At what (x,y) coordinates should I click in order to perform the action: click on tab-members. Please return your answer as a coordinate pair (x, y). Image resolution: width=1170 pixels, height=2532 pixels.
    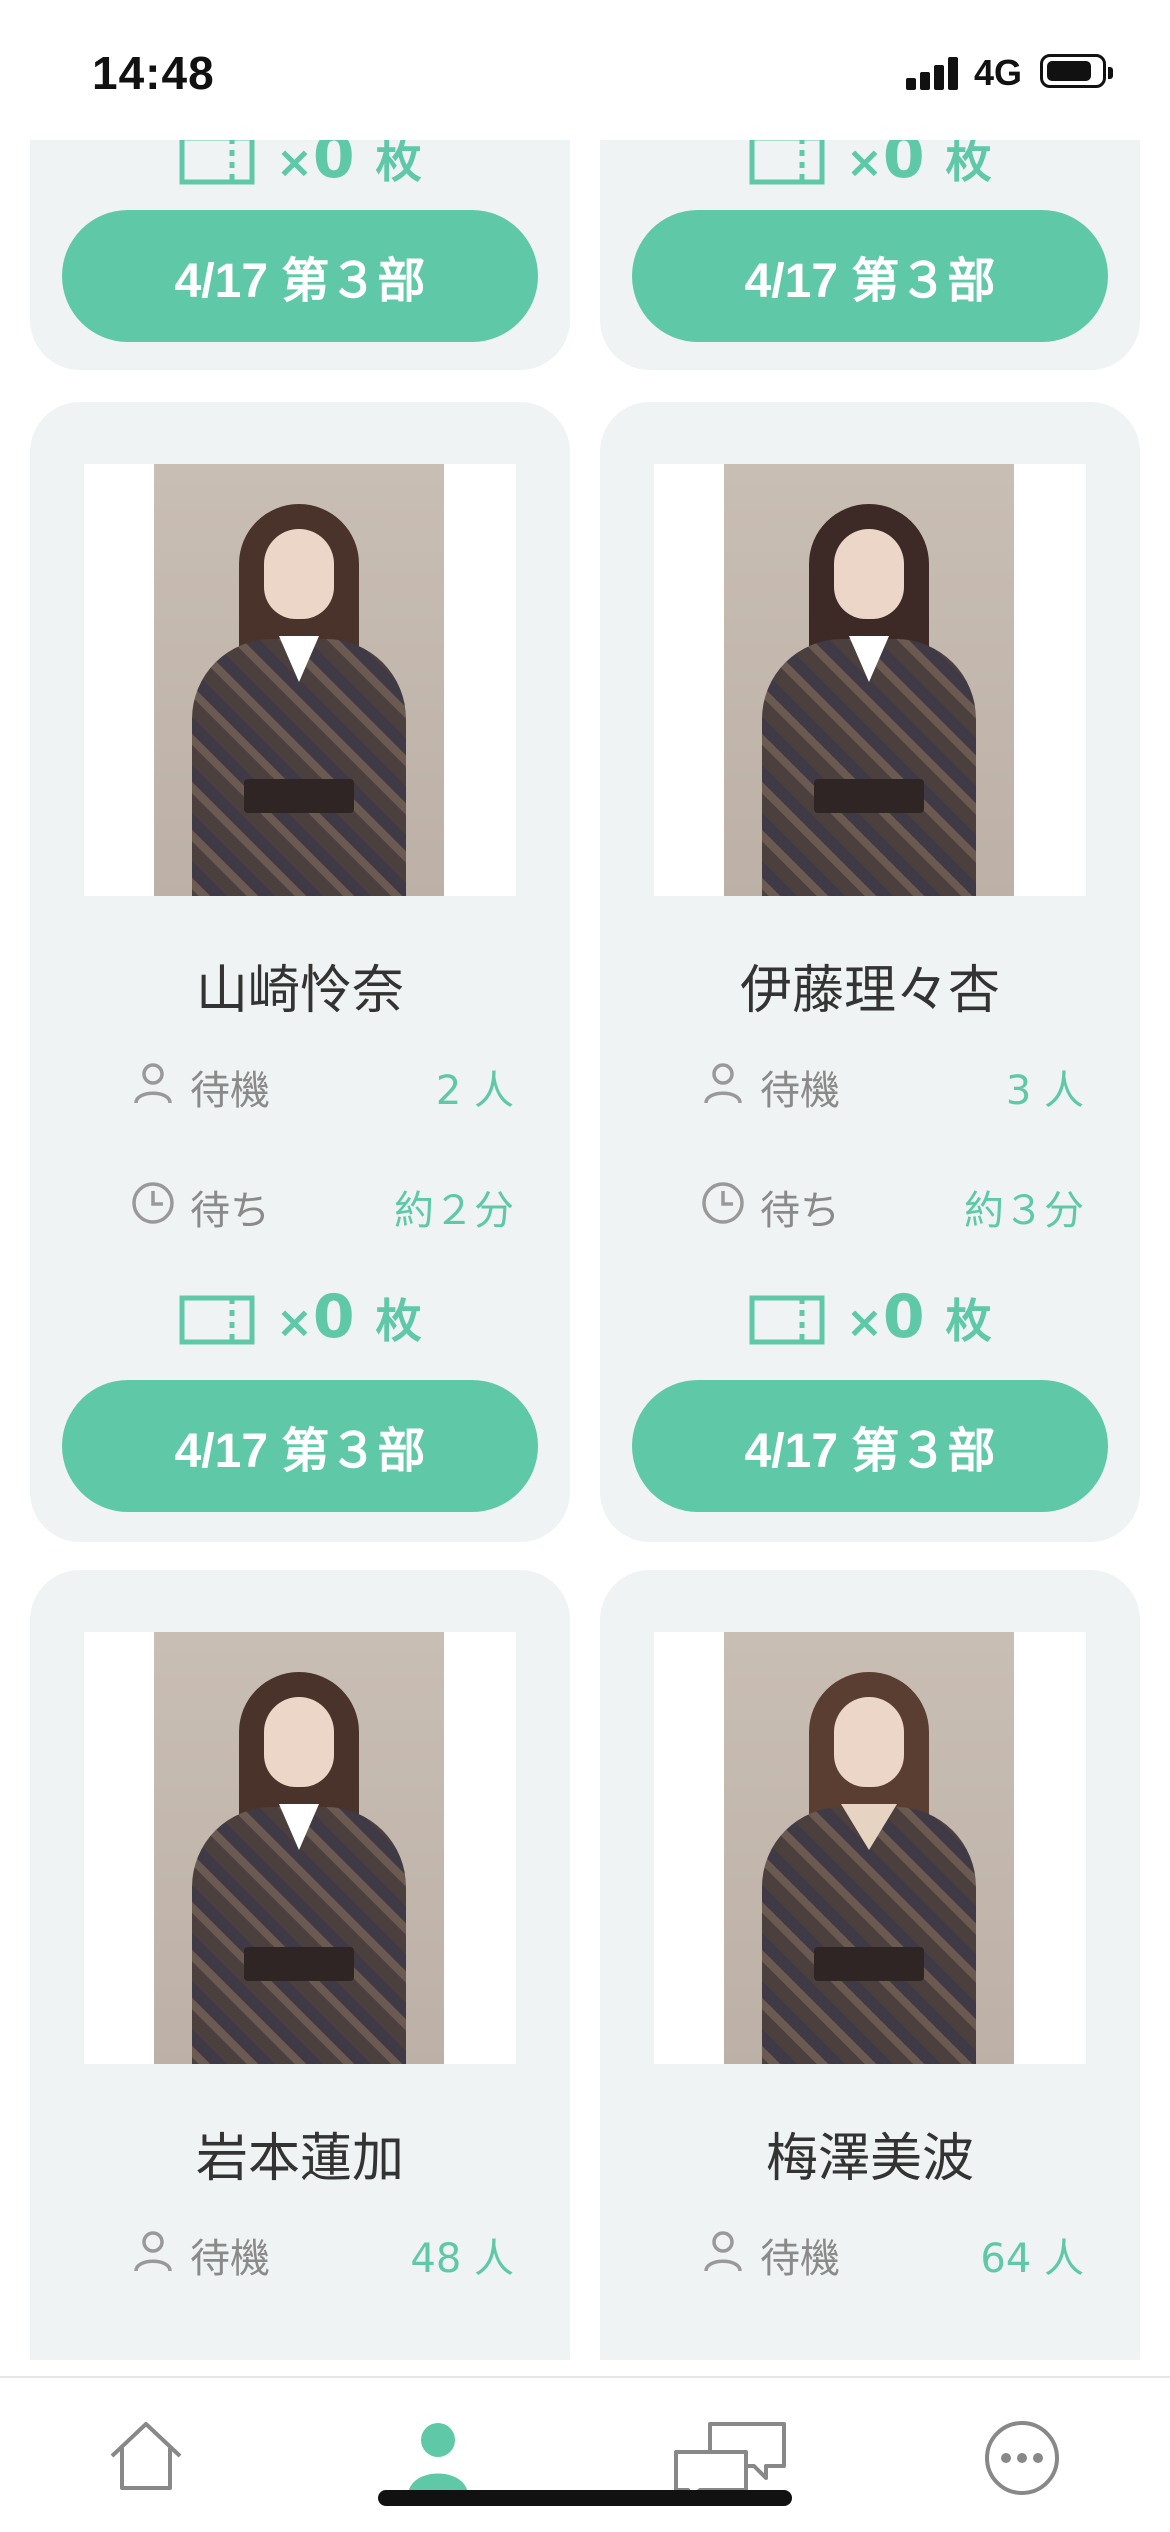
    Looking at the image, I should click on (438, 2455).